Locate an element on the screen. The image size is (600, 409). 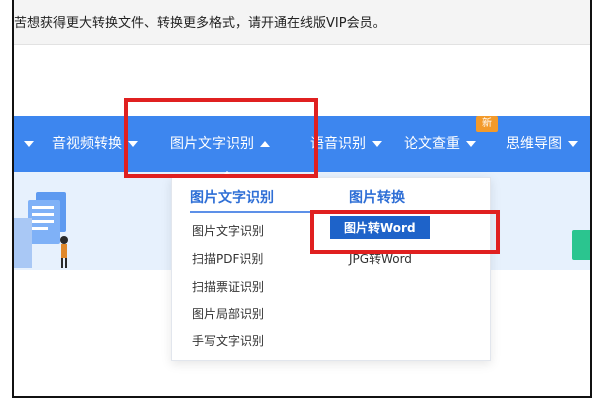
dropdown-heading-convert: 图片转换 is located at coordinates (377, 198).